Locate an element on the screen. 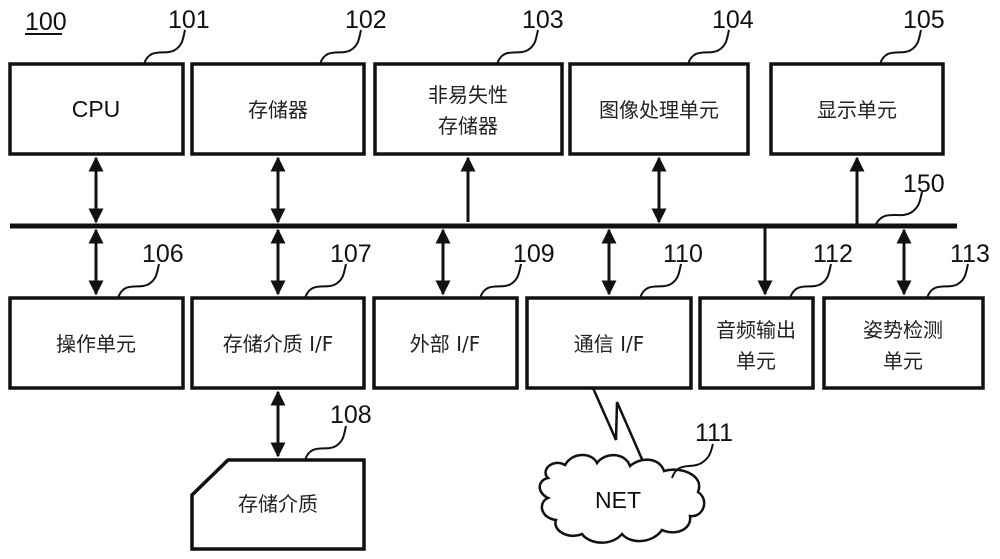 This screenshot has height=559, width=1000. figure-ref: 100 is located at coordinates (46, 22).